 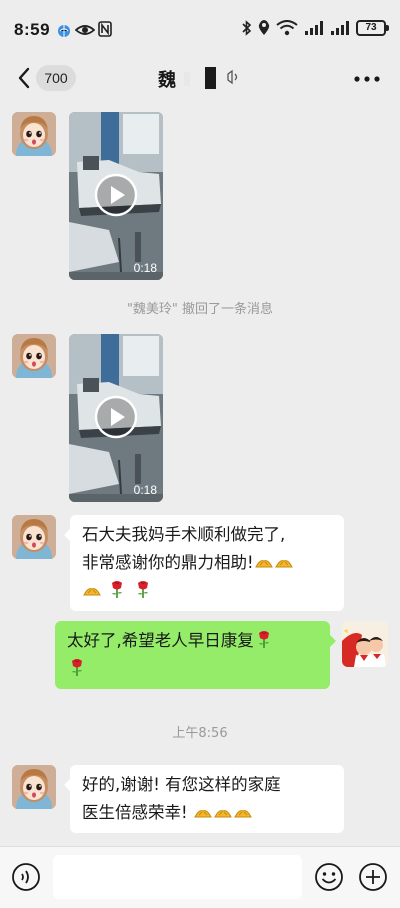 I want to click on more-dots-icon, so click(x=367, y=79).